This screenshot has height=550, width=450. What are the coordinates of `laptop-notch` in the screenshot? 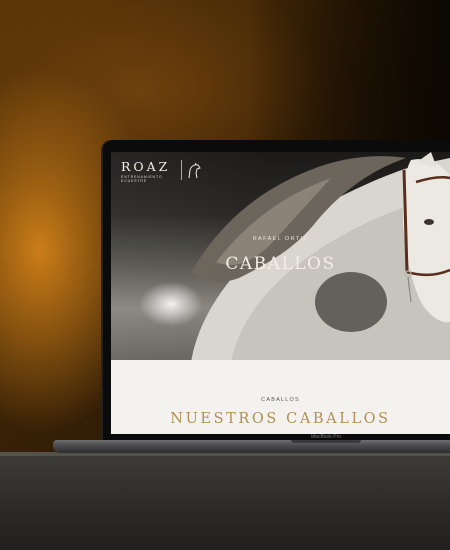 It's located at (326, 441).